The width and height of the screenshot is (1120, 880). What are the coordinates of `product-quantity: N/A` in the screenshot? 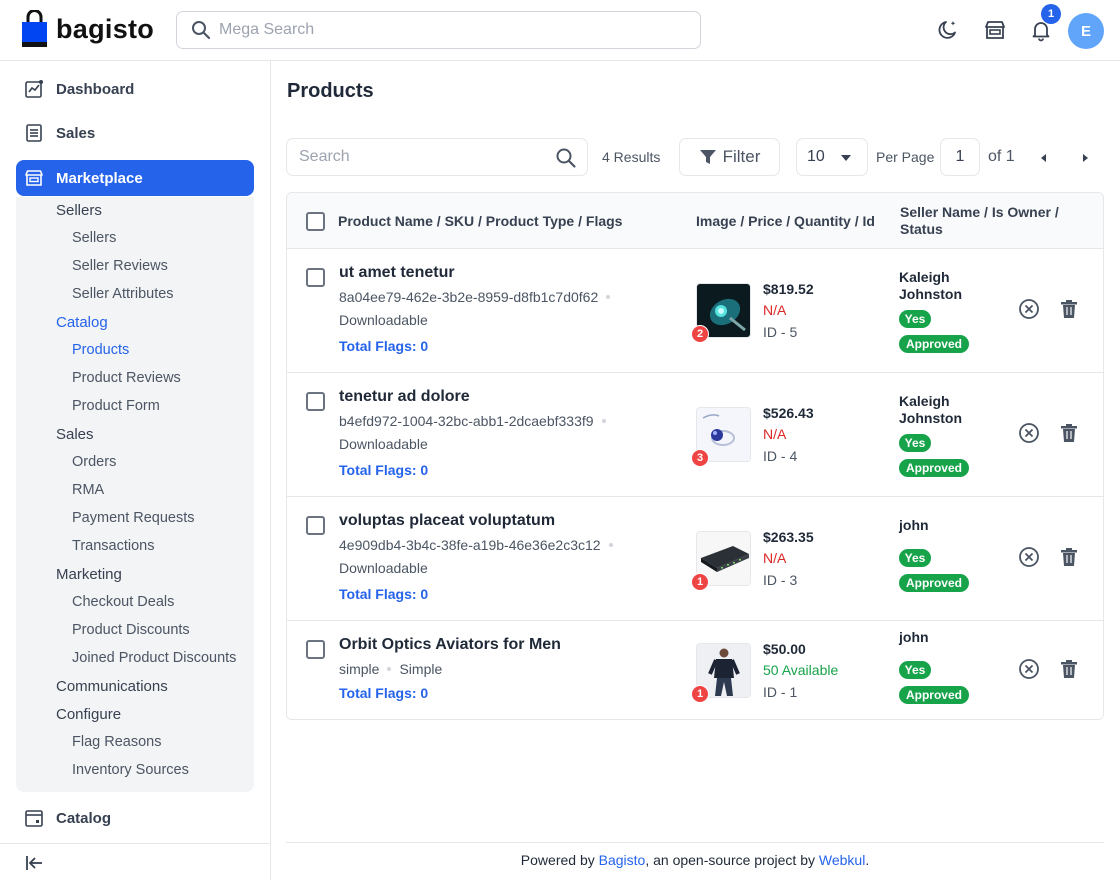 It's located at (775, 558).